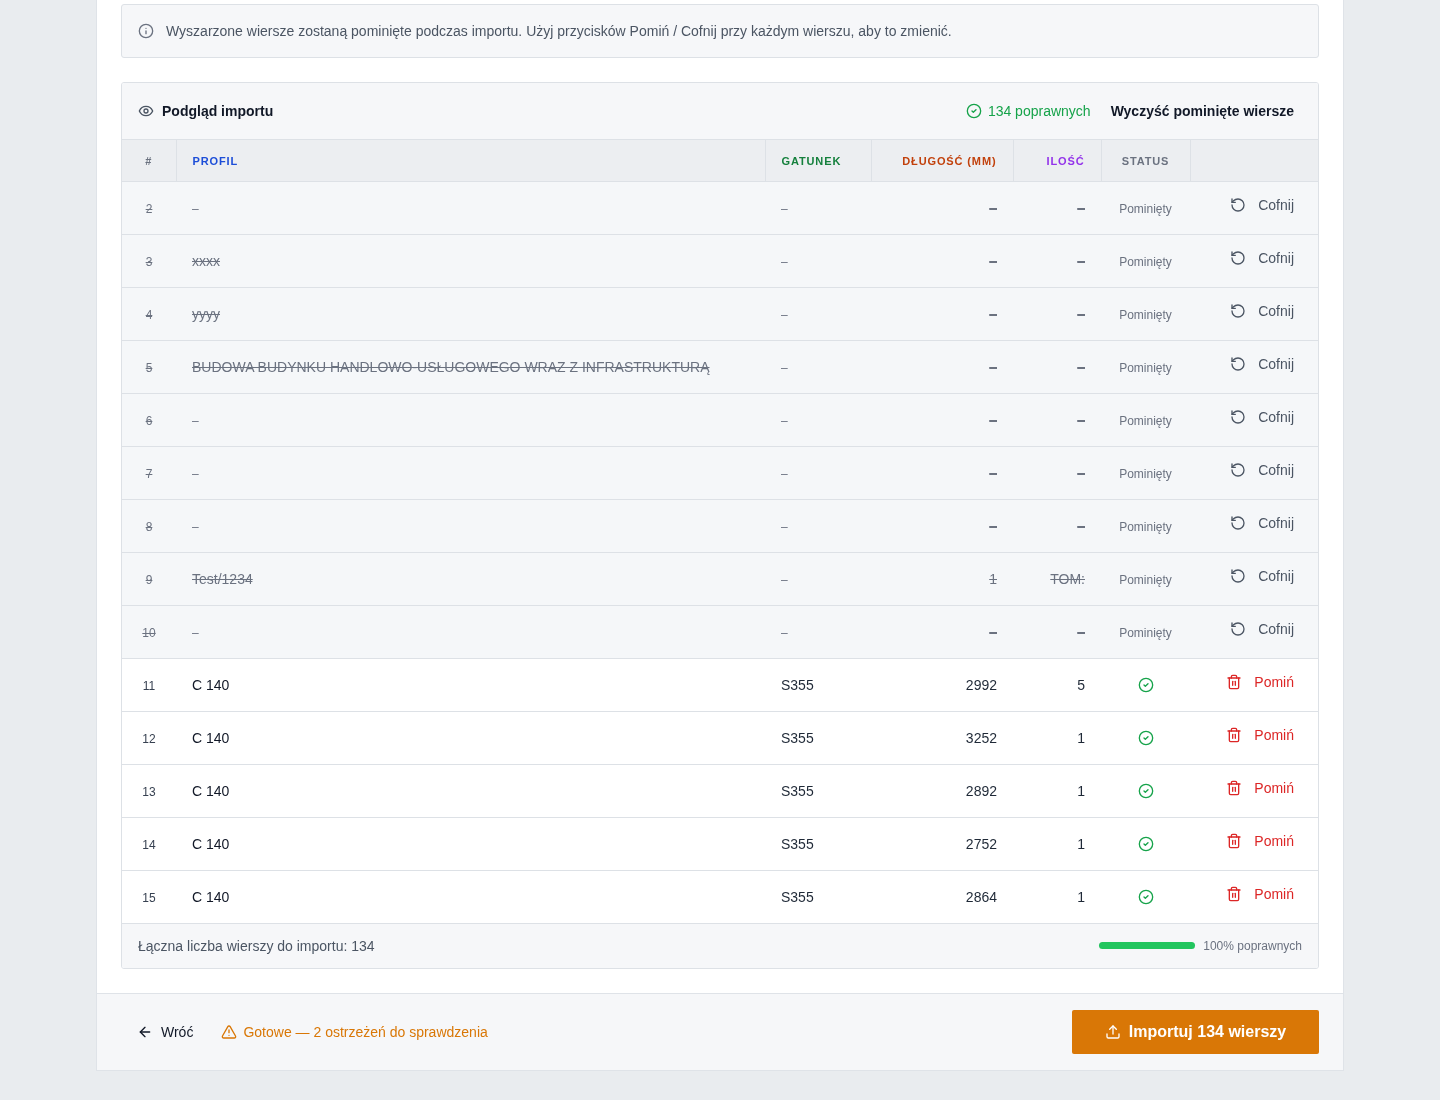 Image resolution: width=1440 pixels, height=1100 pixels. Describe the element at coordinates (1202, 111) in the screenshot. I see `clear-skipped-button: Wyczyść pominięte wiersze` at that location.